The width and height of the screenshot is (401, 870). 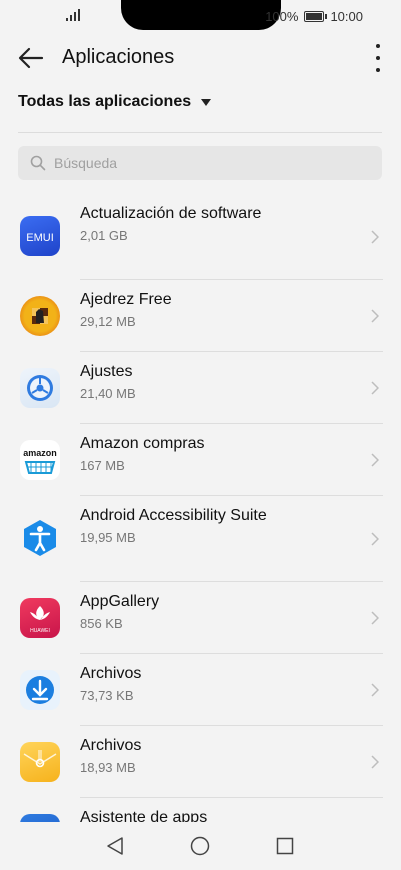 I want to click on amazon-icon: amazon, so click(x=40, y=460).